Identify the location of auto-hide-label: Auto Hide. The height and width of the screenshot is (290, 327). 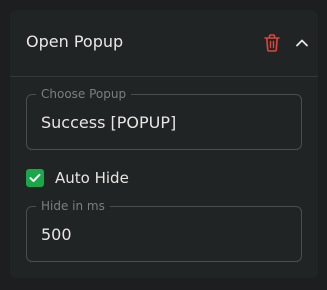
(92, 178).